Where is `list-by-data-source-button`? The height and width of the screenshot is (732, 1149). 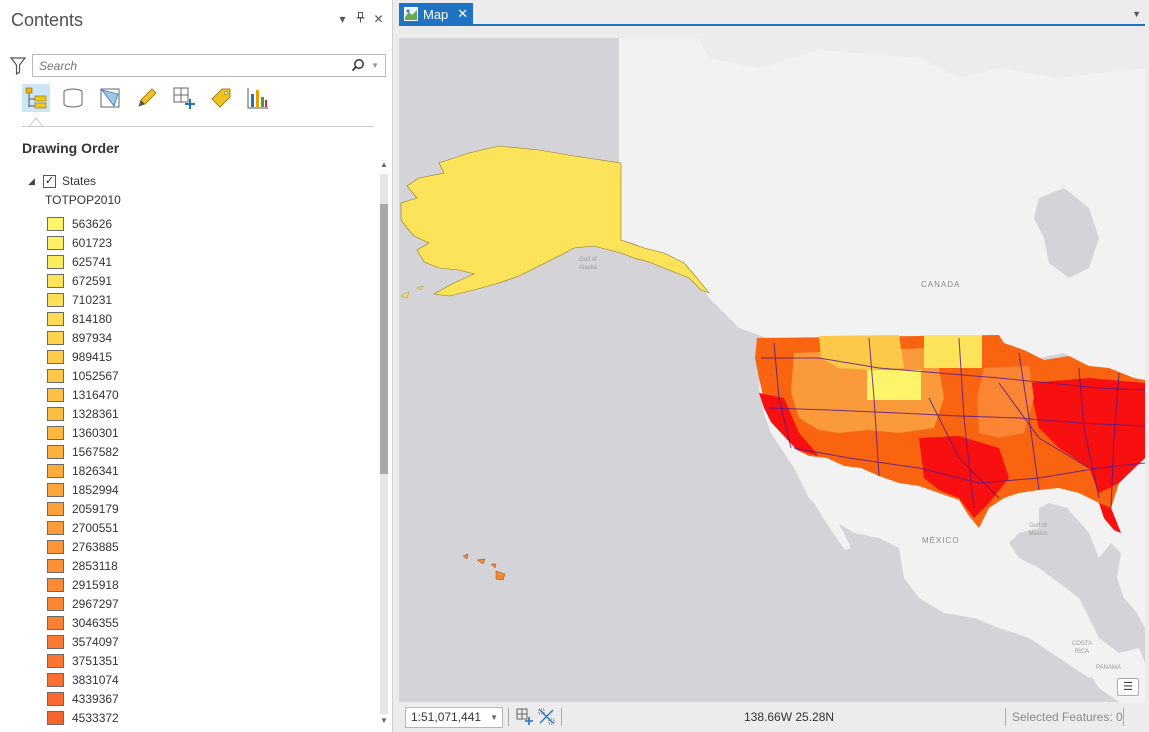 list-by-data-source-button is located at coordinates (73, 98).